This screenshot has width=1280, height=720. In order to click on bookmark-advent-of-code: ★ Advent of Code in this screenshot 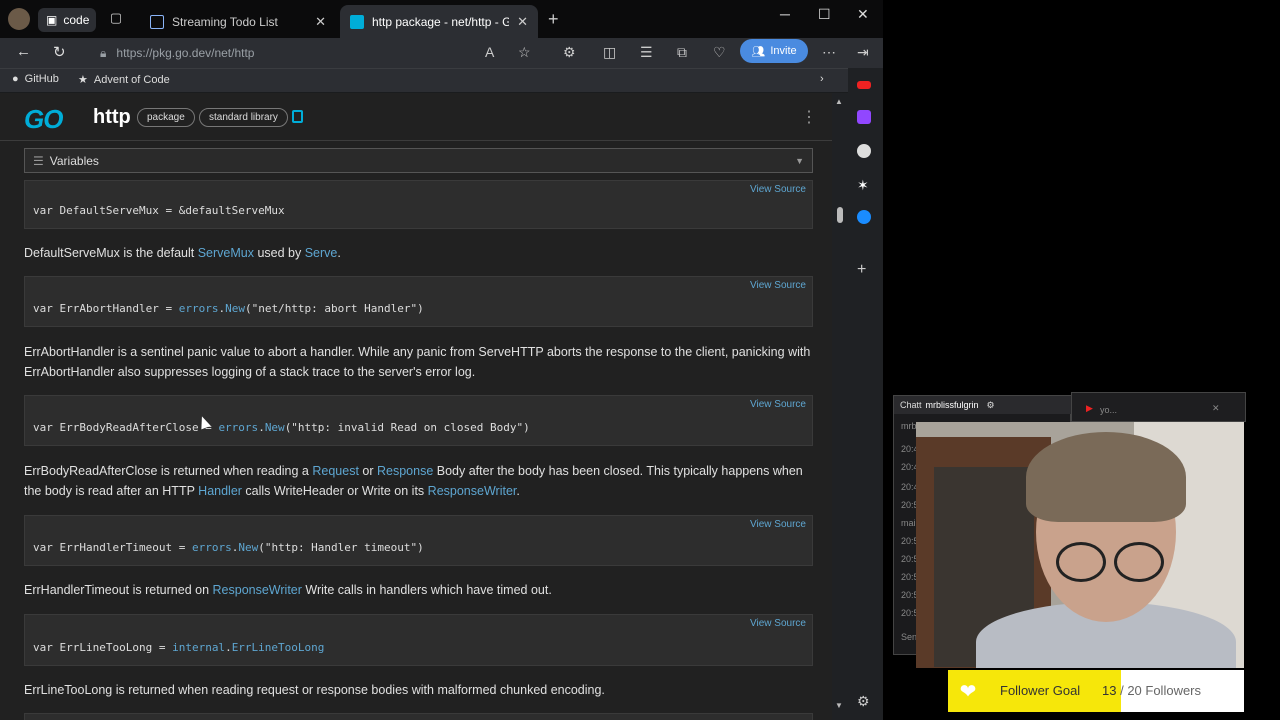, I will do `click(124, 80)`.